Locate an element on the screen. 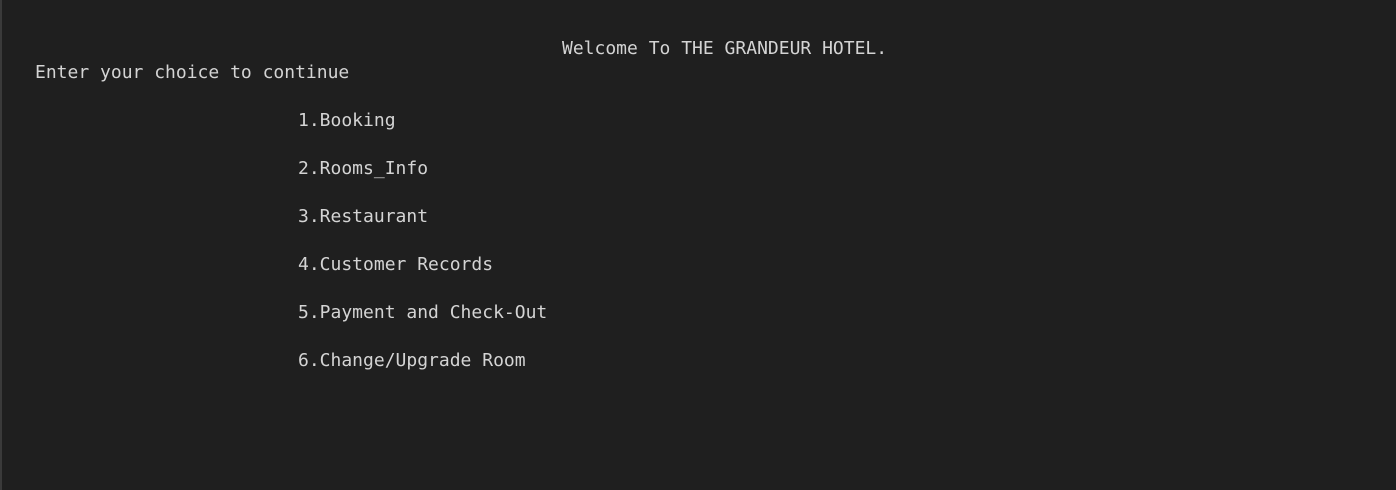 The image size is (1396, 490). menu-option-payment-checkout: 5.Payment and Check-Out is located at coordinates (423, 312).